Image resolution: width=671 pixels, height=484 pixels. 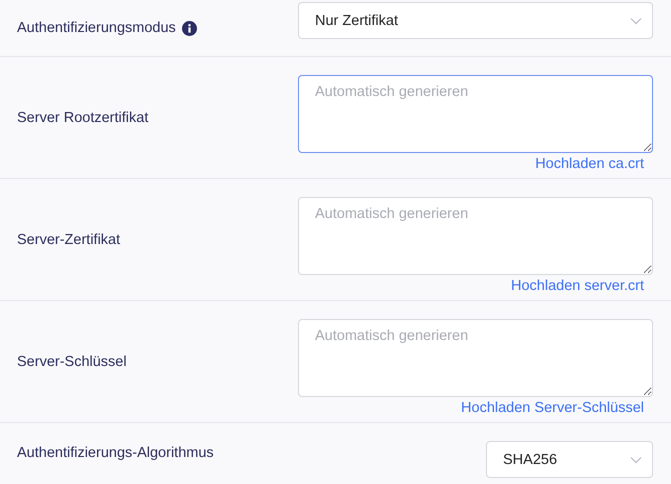 What do you see at coordinates (72, 362) in the screenshot?
I see `field-label: Server-Schlüssel` at bounding box center [72, 362].